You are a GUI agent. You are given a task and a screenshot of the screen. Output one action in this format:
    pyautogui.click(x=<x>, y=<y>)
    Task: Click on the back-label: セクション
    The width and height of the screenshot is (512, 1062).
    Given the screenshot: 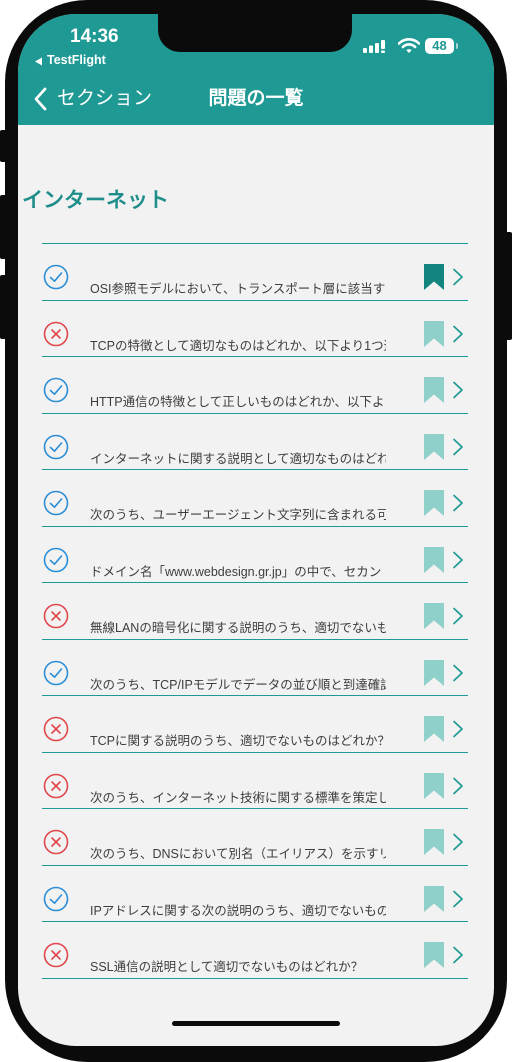 What is the action you would take?
    pyautogui.click(x=105, y=98)
    